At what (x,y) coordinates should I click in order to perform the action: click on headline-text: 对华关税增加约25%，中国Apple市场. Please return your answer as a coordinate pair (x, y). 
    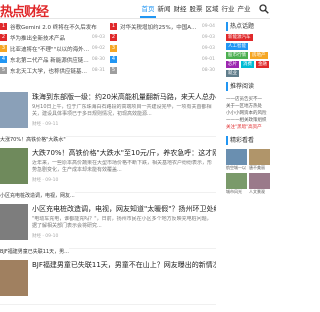
    Looking at the image, I should click on (160, 27).